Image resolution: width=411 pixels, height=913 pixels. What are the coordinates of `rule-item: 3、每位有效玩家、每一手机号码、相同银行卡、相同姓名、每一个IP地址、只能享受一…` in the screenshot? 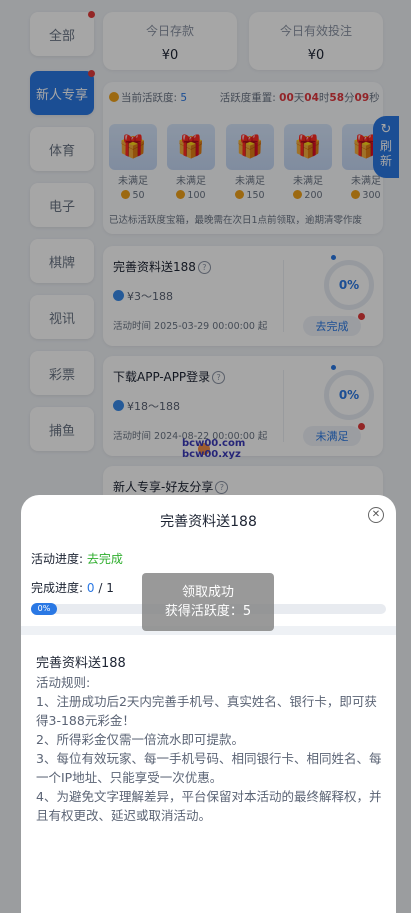 It's located at (209, 768).